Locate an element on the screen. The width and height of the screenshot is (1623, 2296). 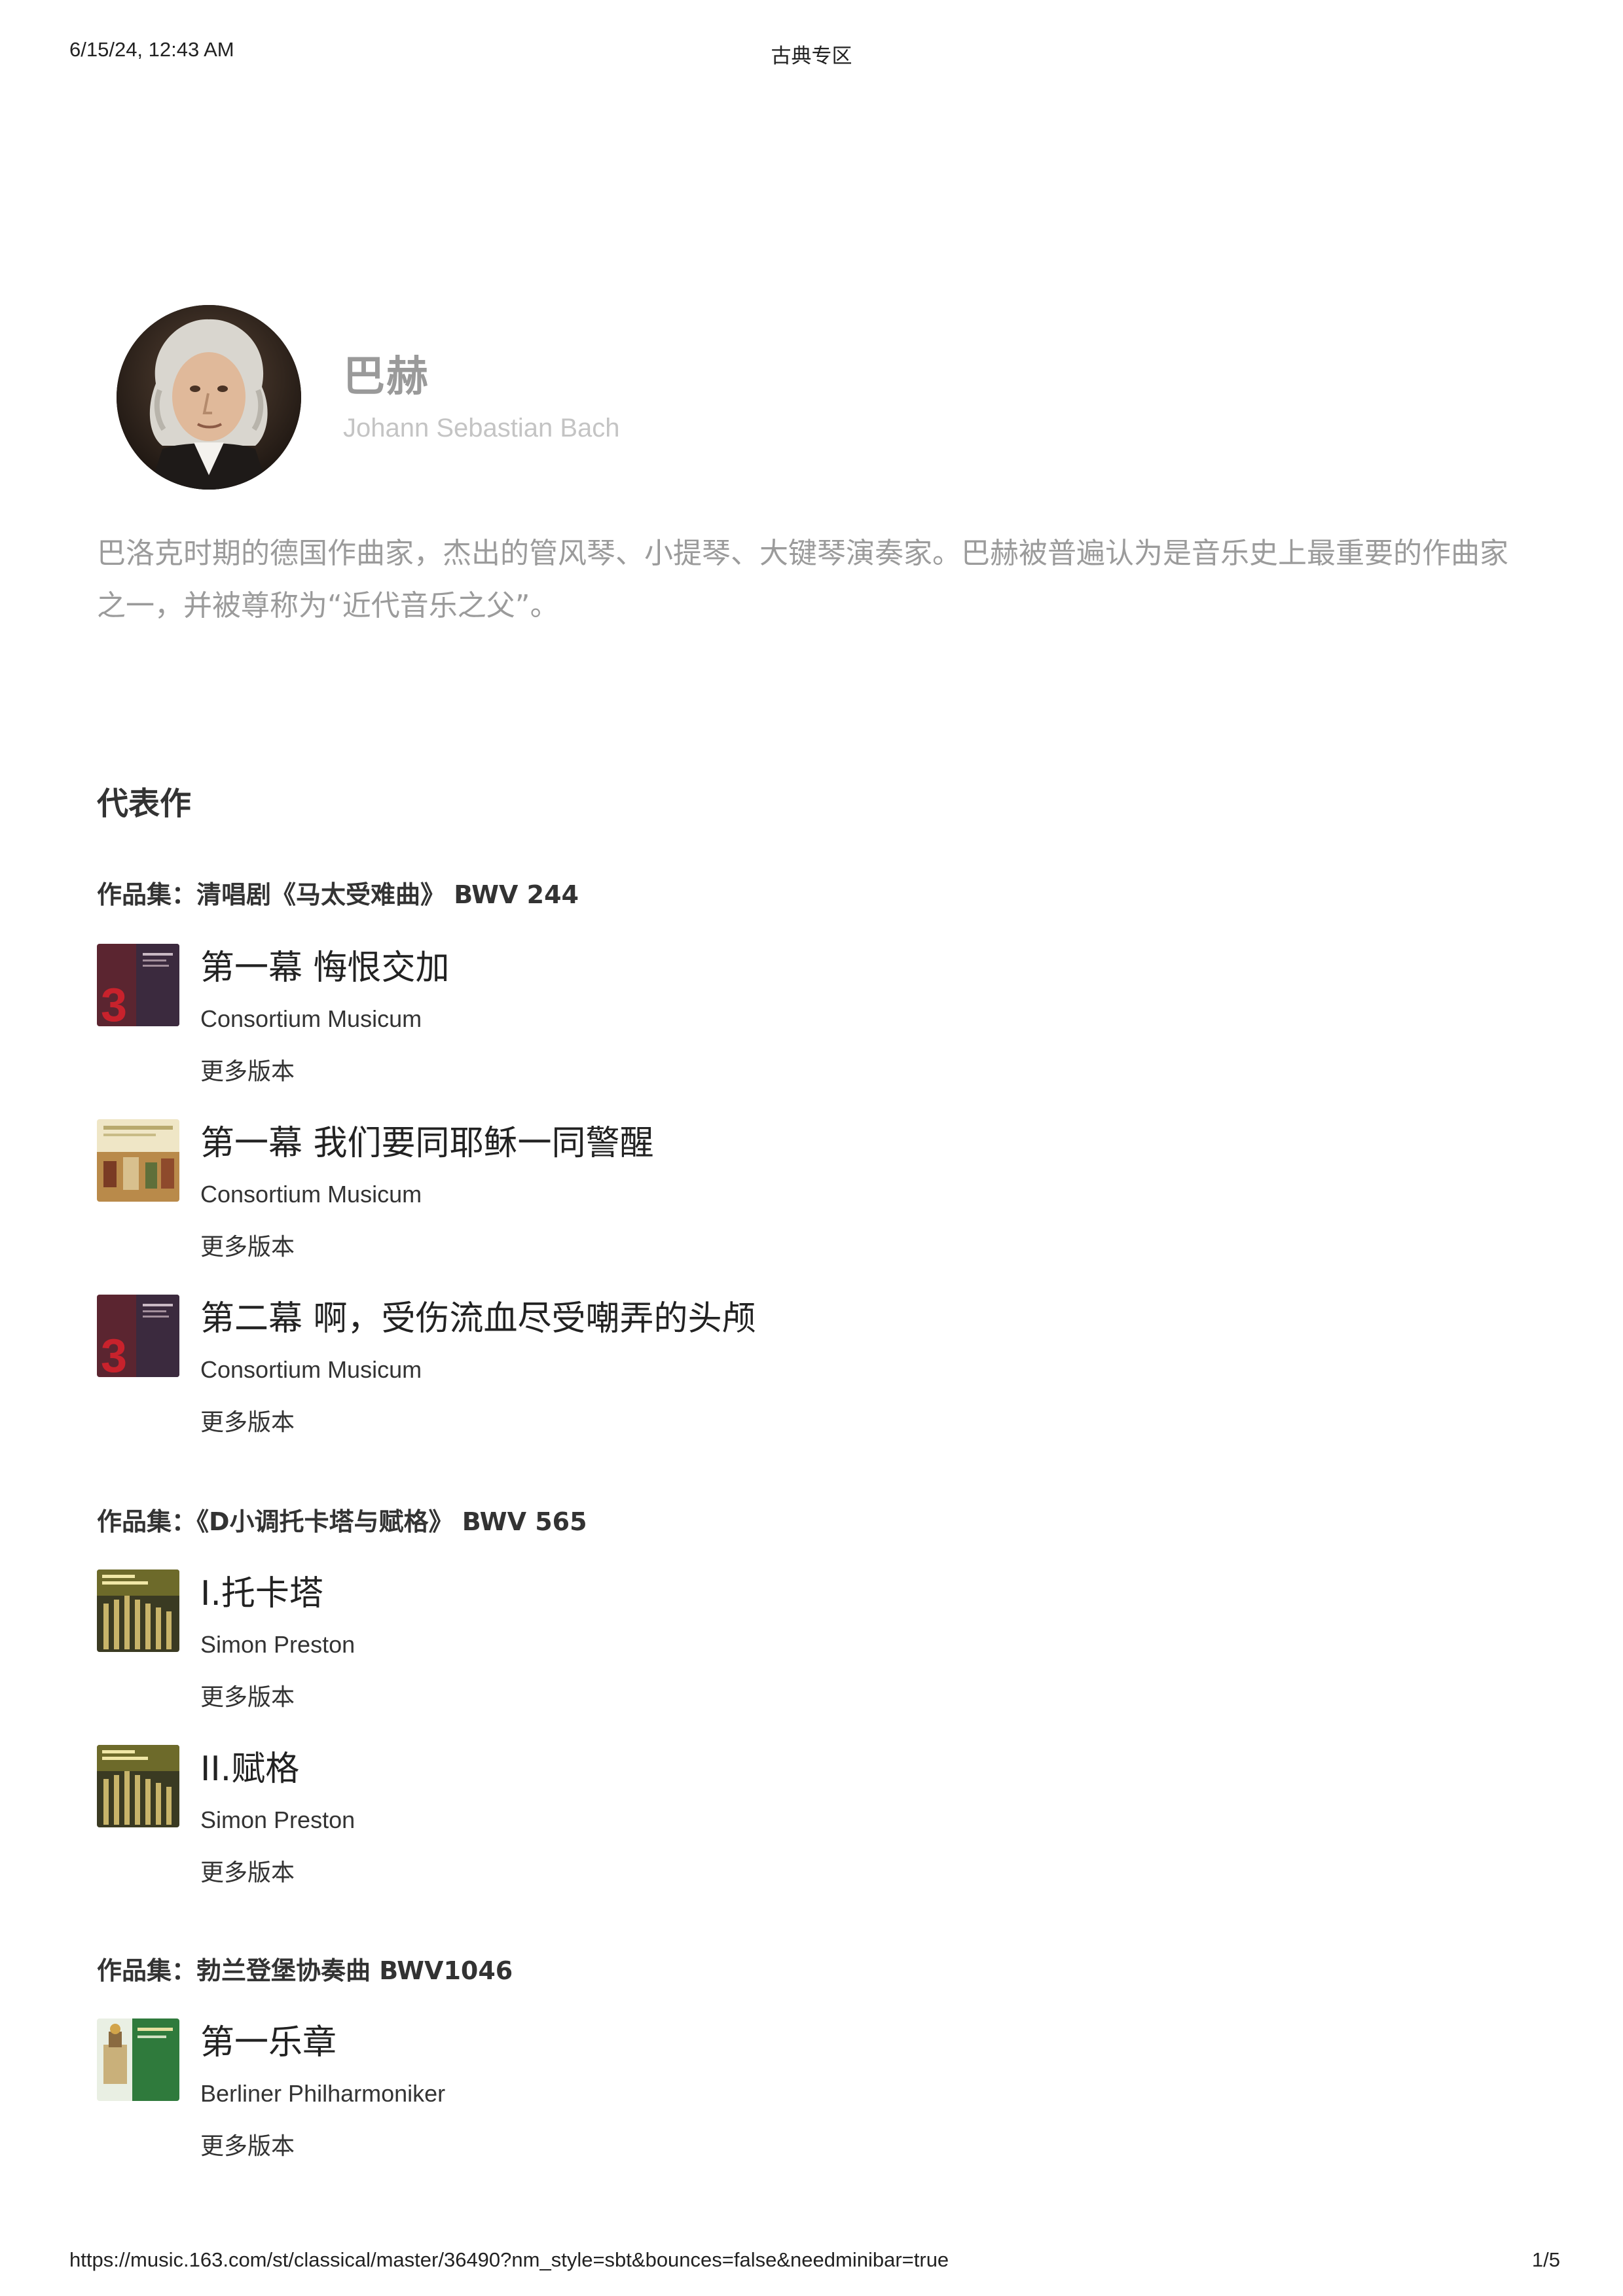
portrait-icon is located at coordinates (209, 397).